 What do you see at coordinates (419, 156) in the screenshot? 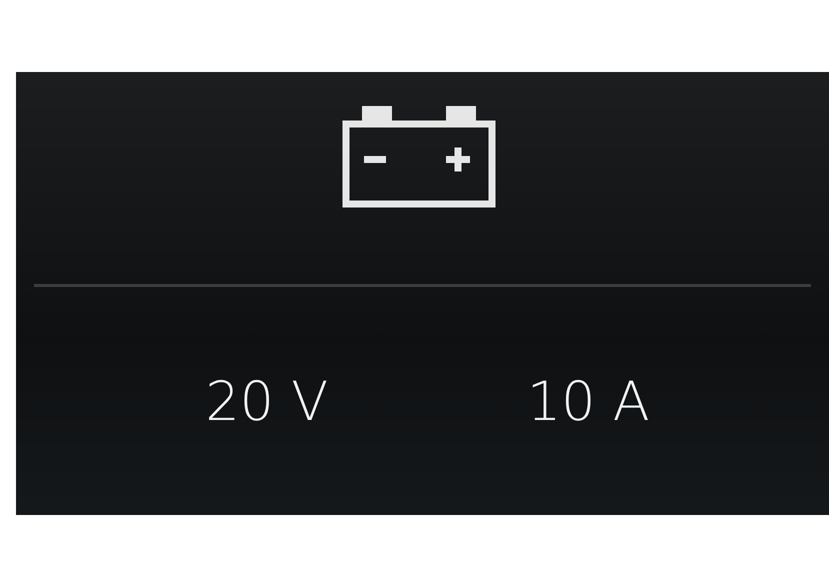
I see `battery-icon` at bounding box center [419, 156].